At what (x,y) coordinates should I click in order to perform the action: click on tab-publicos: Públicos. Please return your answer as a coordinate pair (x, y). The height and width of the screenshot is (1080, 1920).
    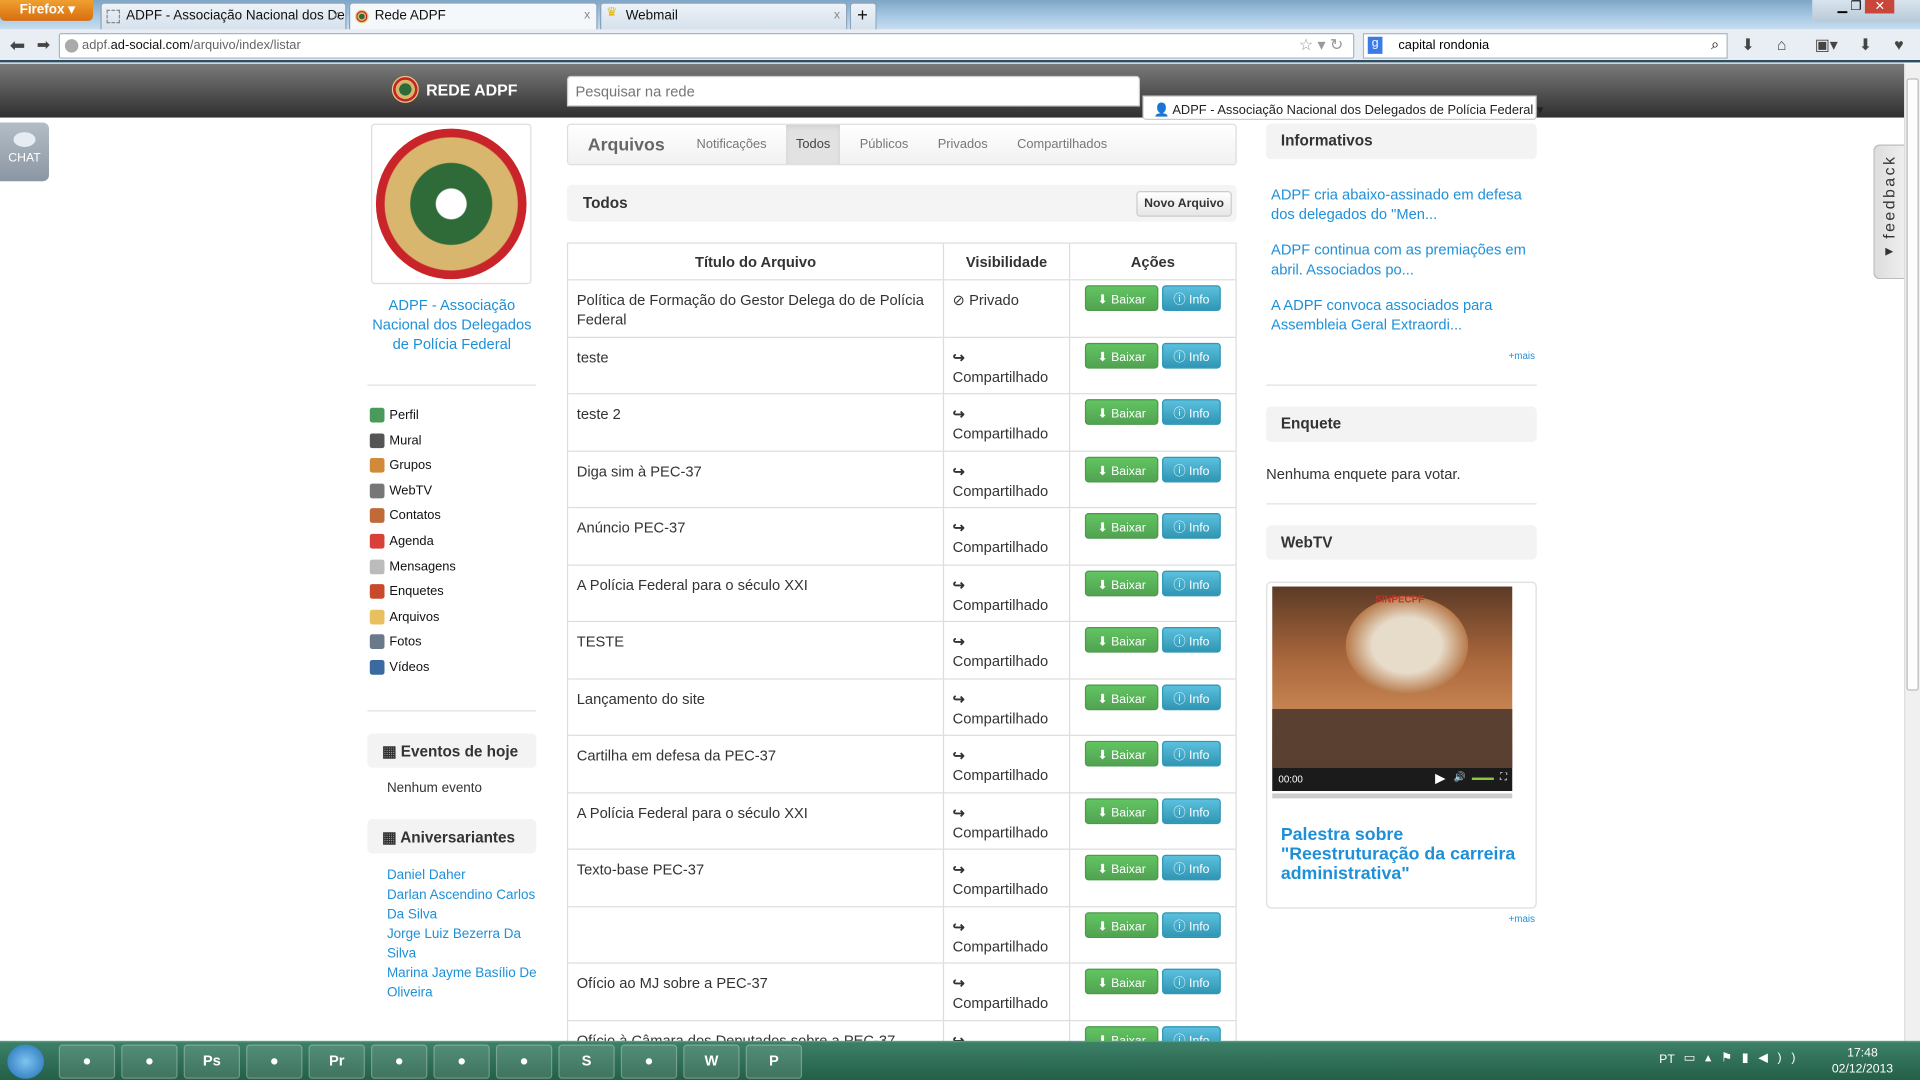
    Looking at the image, I should click on (884, 144).